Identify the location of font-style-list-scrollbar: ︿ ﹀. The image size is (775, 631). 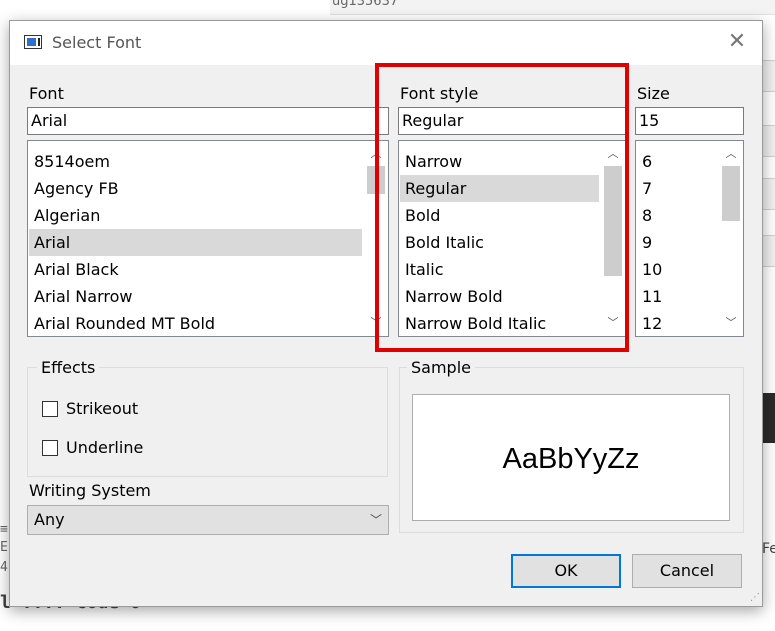
(613, 238).